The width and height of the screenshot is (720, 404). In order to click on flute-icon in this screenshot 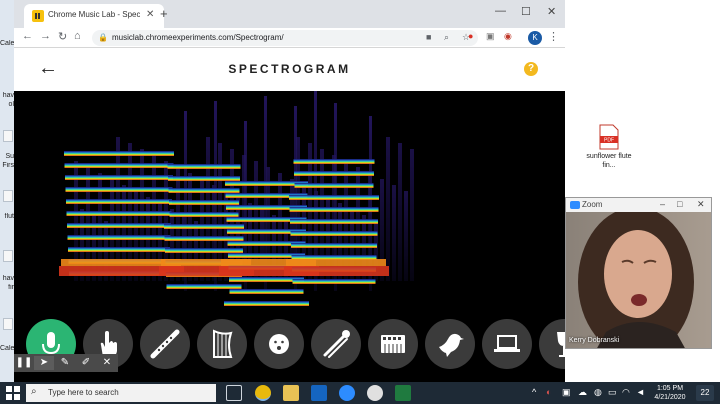, I will do `click(165, 344)`.